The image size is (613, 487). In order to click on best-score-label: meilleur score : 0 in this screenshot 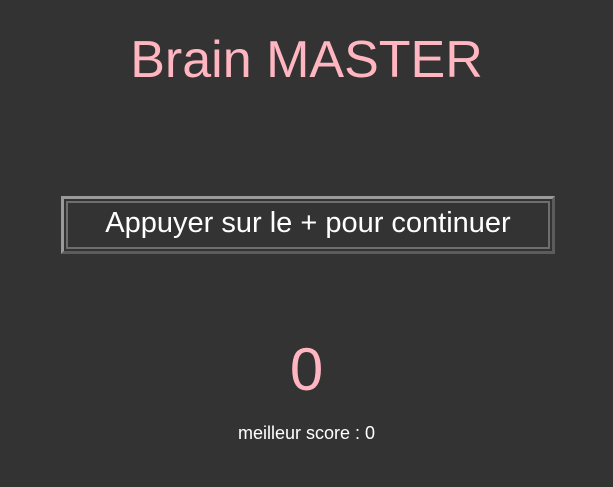, I will do `click(306, 433)`.